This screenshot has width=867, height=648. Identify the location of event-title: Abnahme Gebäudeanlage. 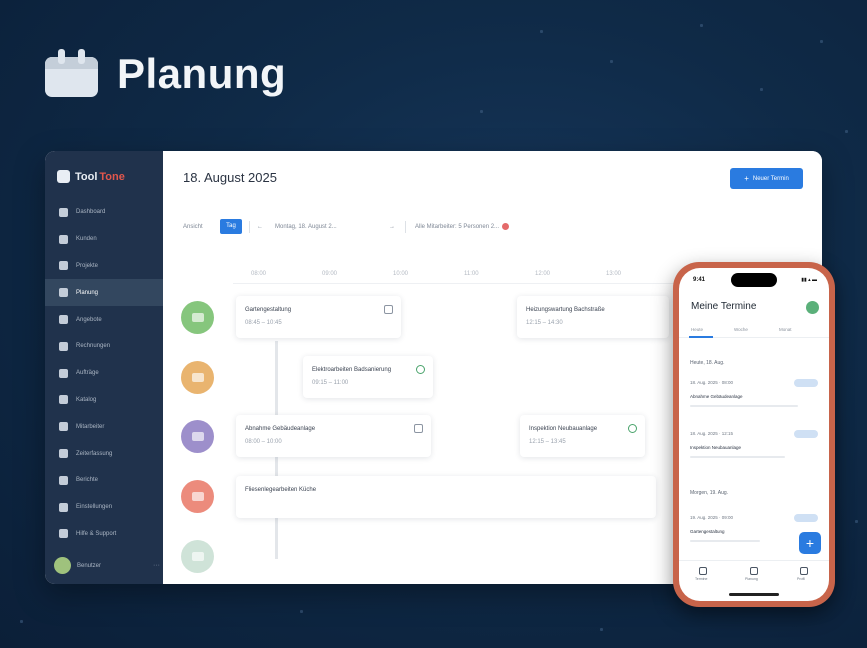
(280, 429).